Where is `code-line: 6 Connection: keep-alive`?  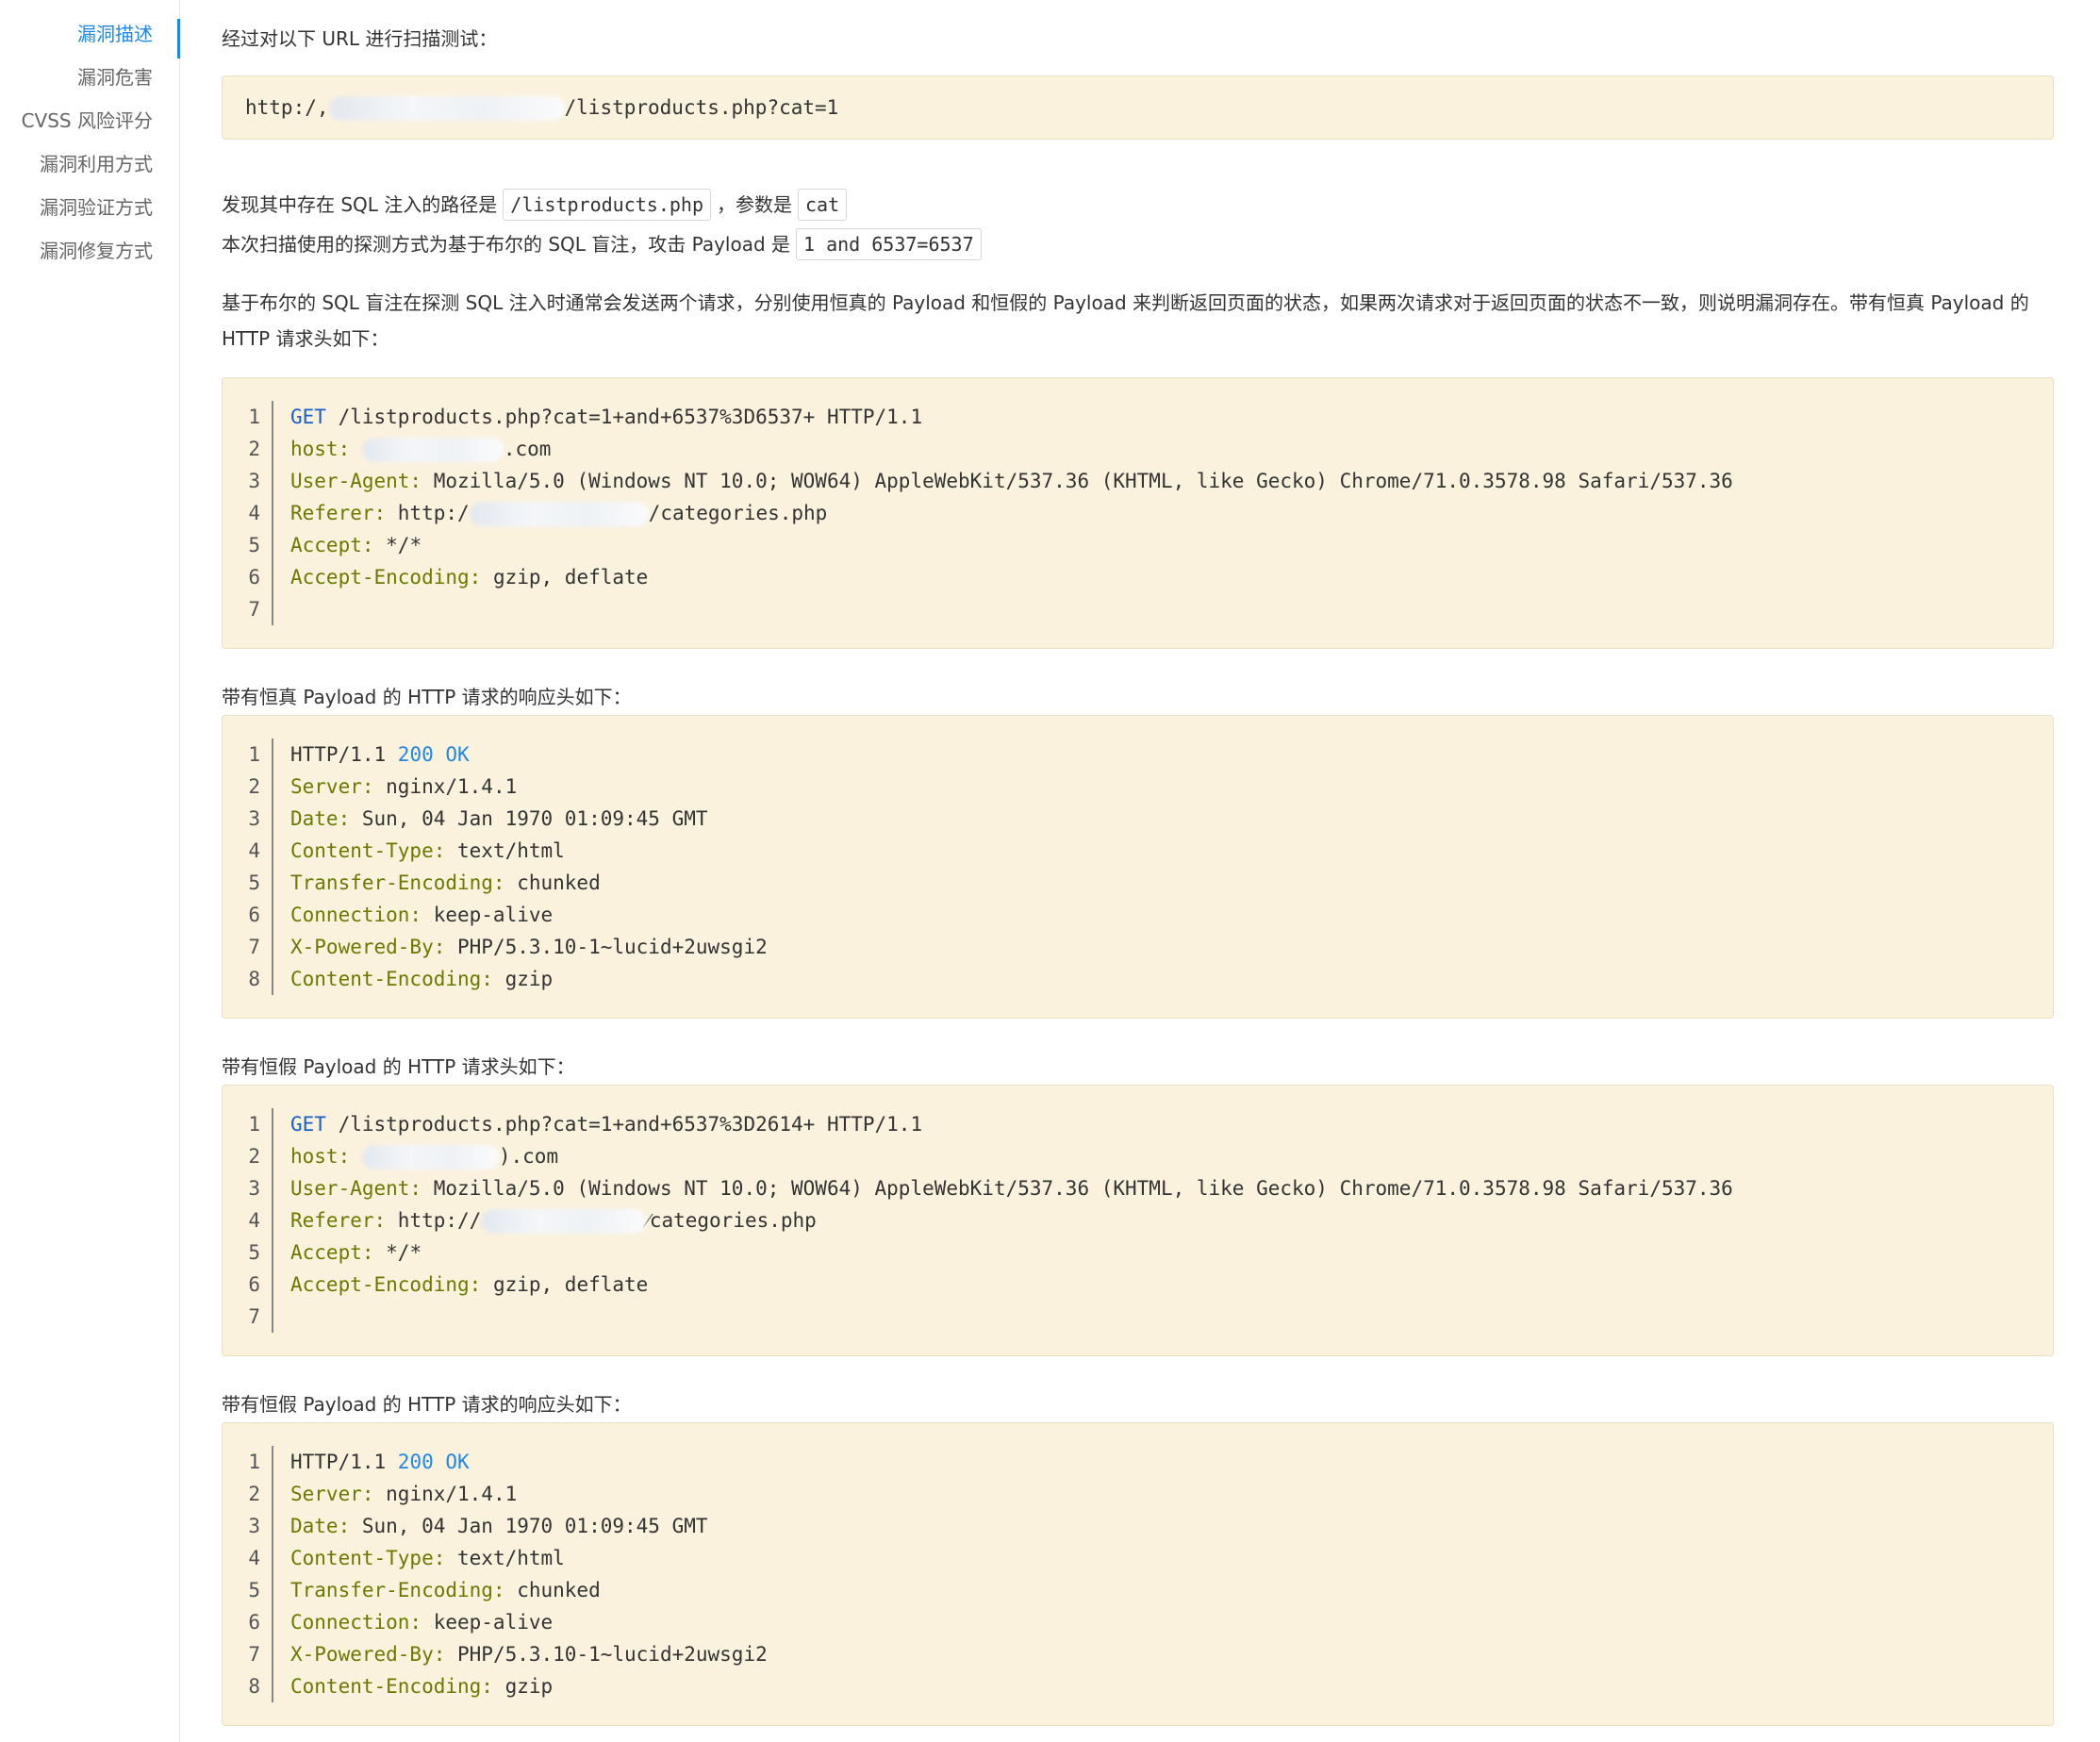 code-line: 6 Connection: keep-alive is located at coordinates (1138, 915).